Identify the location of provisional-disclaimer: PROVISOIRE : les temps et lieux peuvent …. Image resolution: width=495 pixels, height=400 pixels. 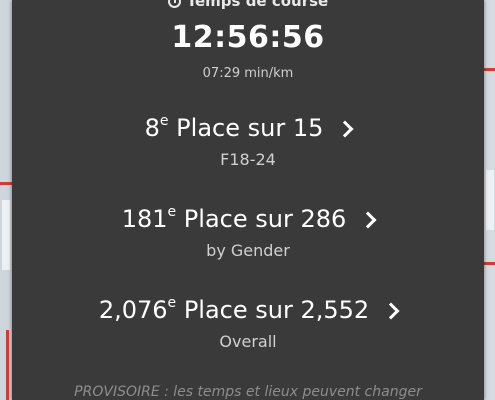
(248, 392).